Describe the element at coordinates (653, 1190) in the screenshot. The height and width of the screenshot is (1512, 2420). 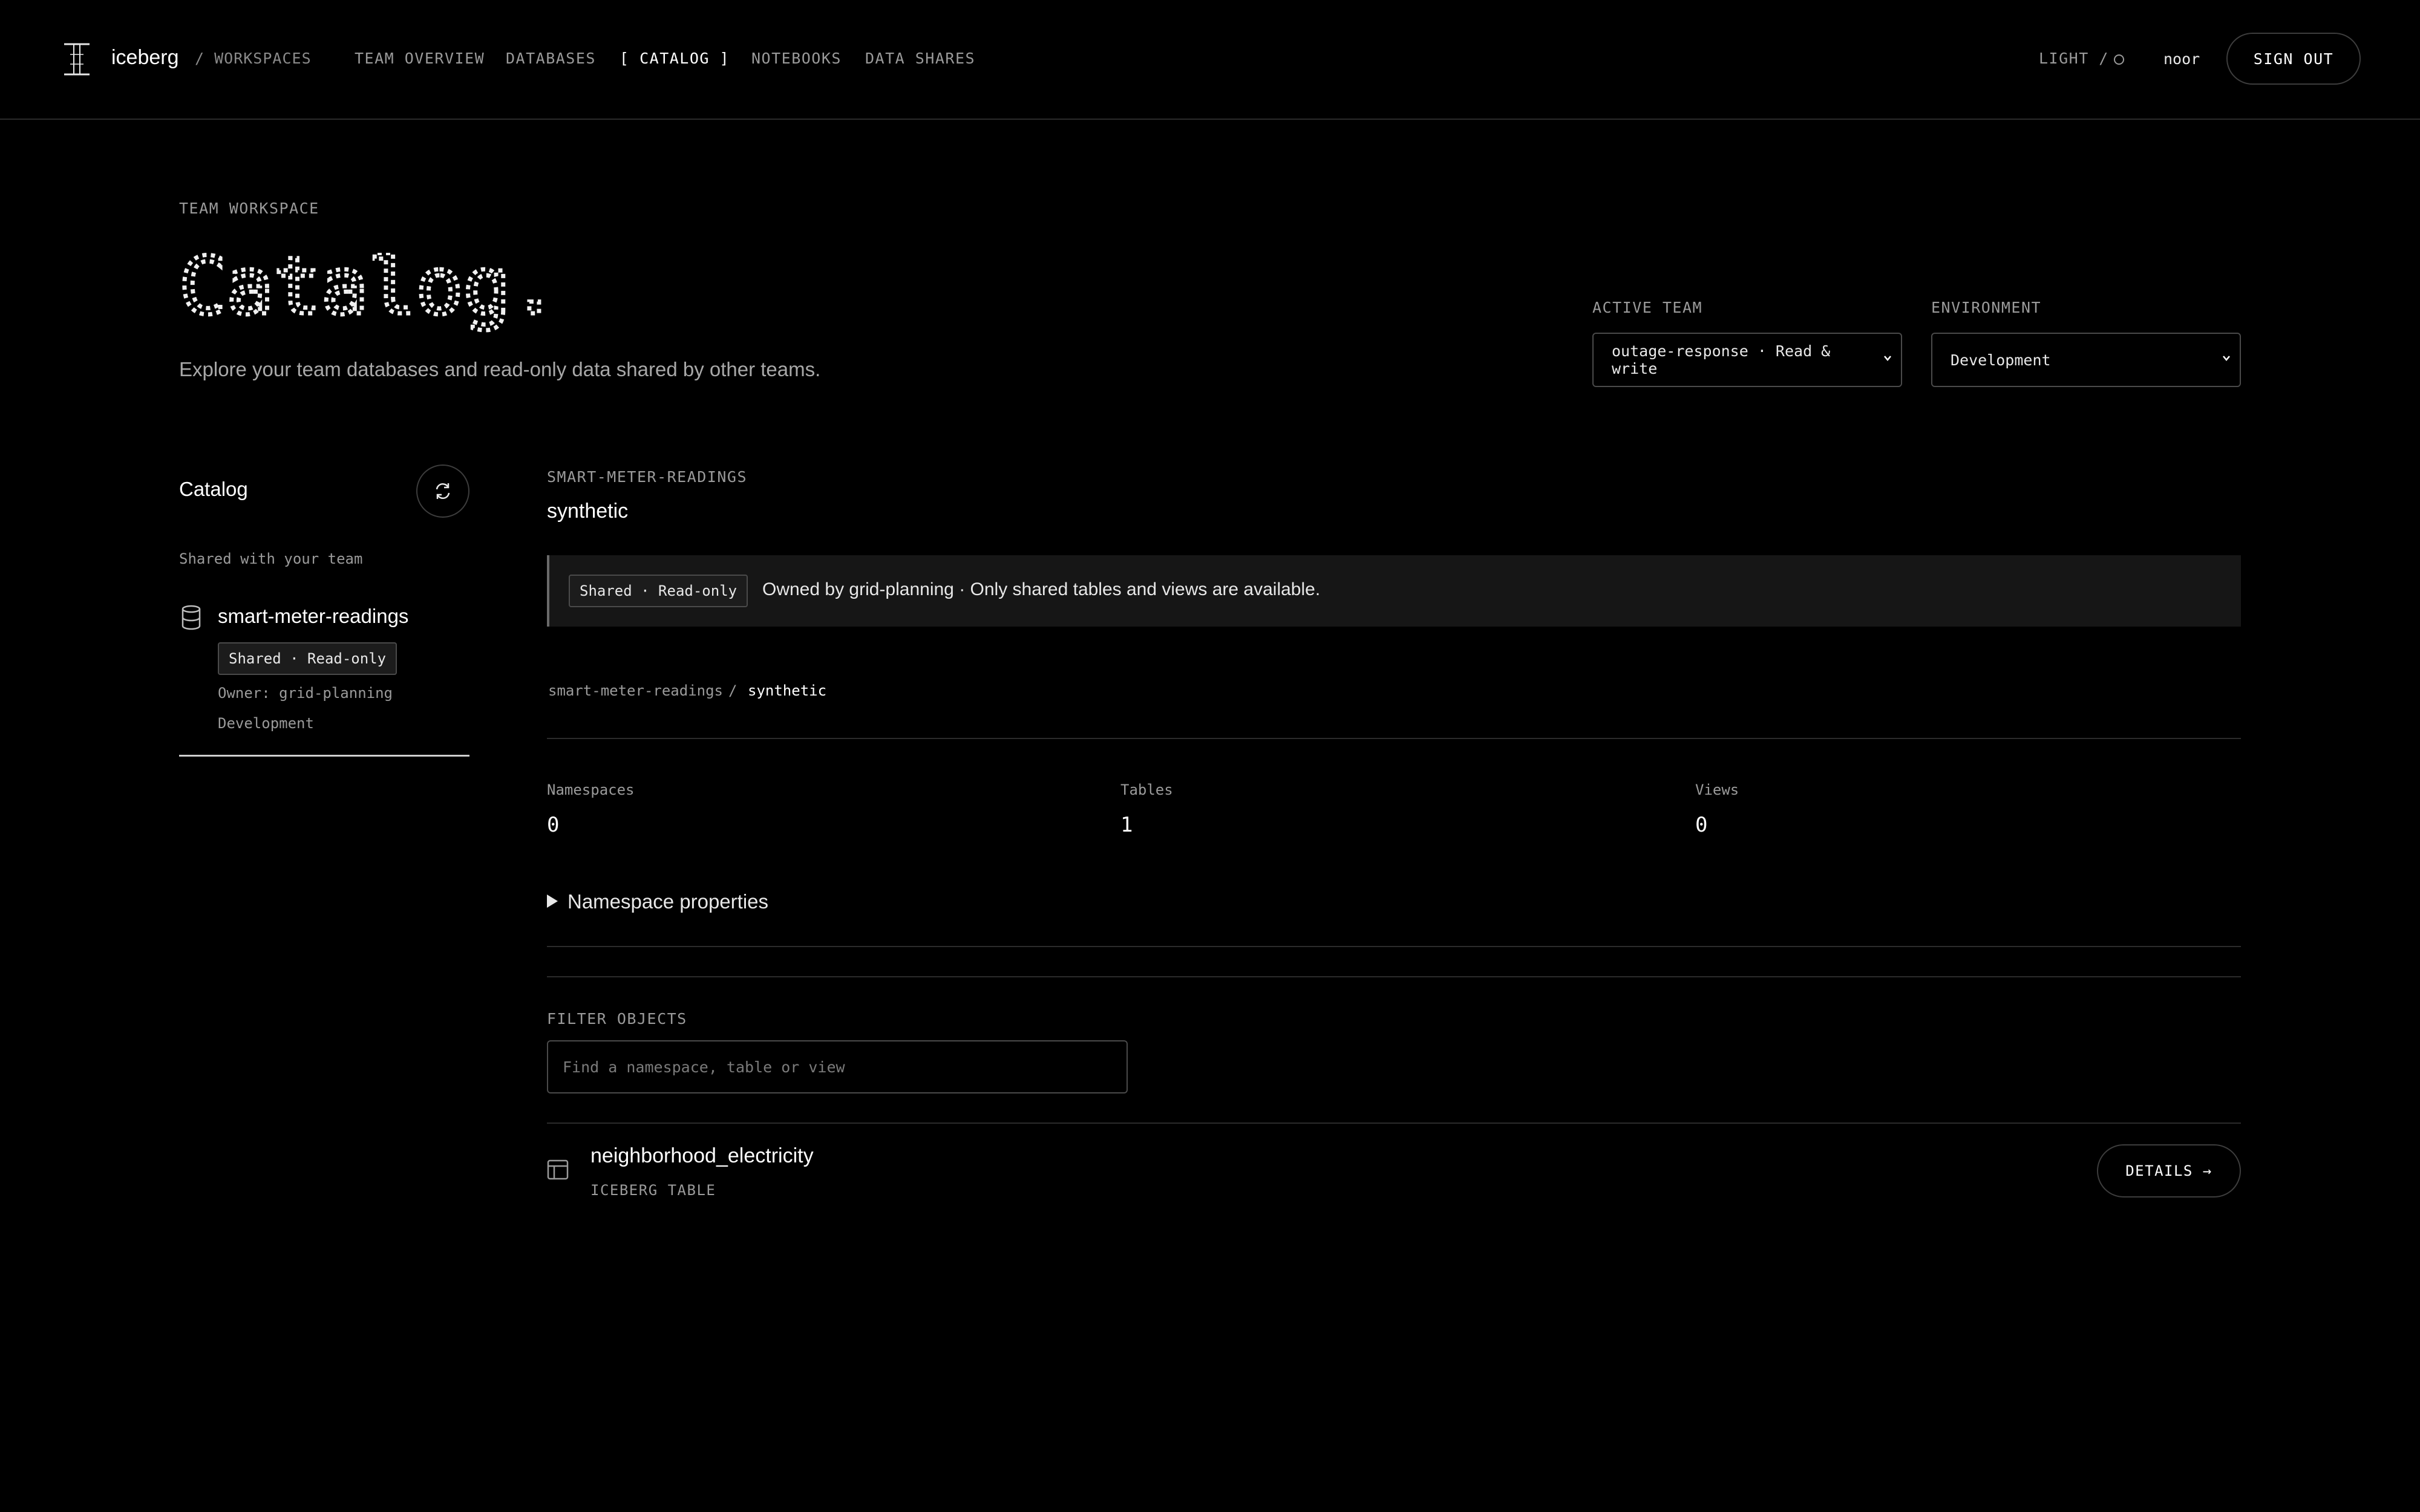
I see `object-type: ICEBERG TABLE` at that location.